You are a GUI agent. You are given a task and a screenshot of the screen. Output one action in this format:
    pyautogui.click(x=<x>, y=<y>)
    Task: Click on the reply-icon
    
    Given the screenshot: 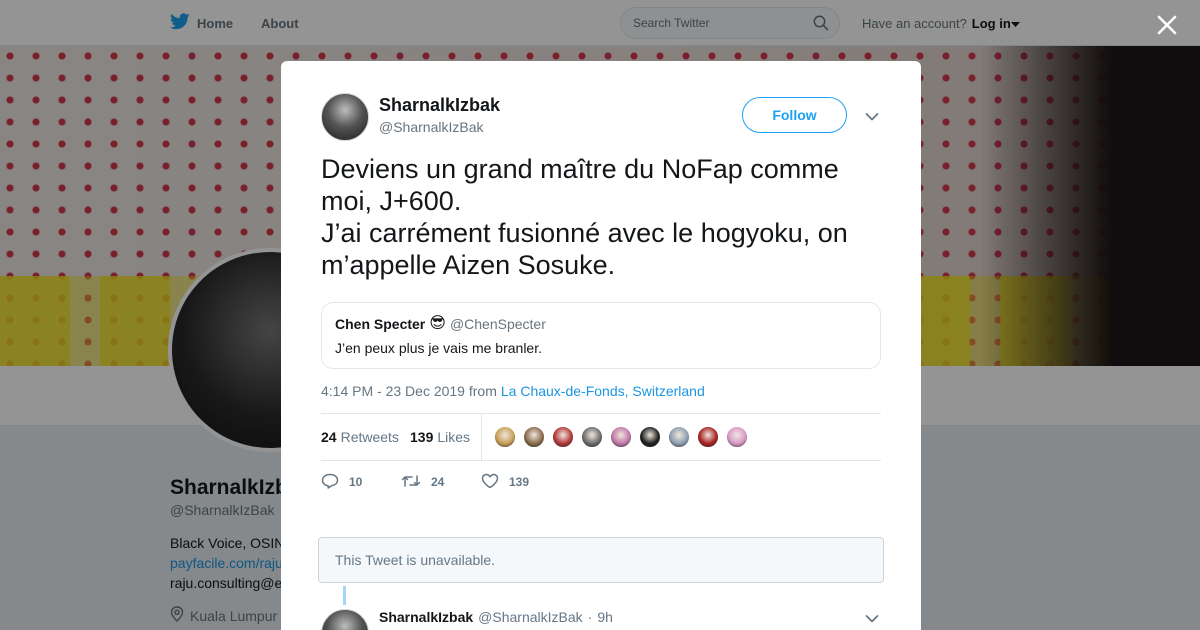 What is the action you would take?
    pyautogui.click(x=330, y=482)
    